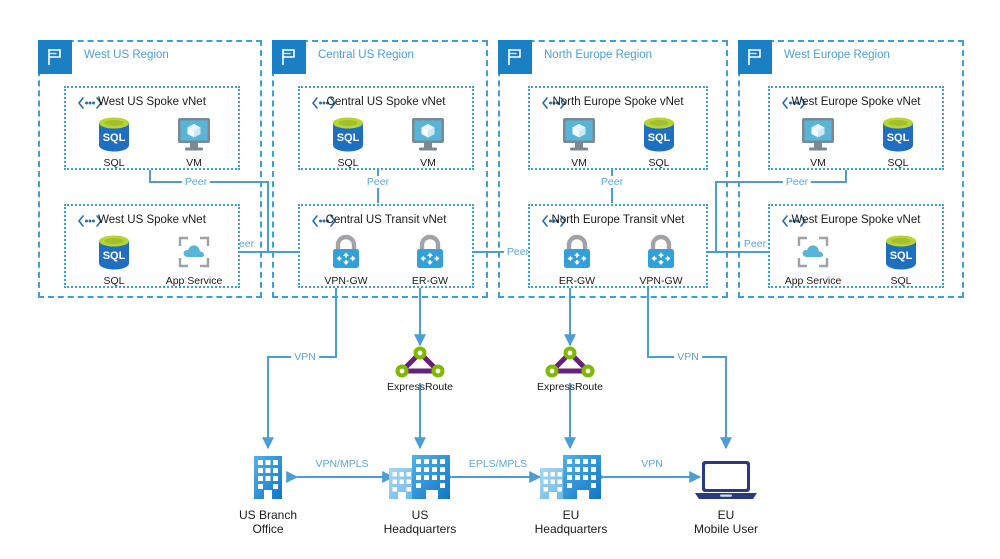 The width and height of the screenshot is (1000, 559). Describe the element at coordinates (598, 55) in the screenshot. I see `region-title-north-europe: North Europe Region` at that location.